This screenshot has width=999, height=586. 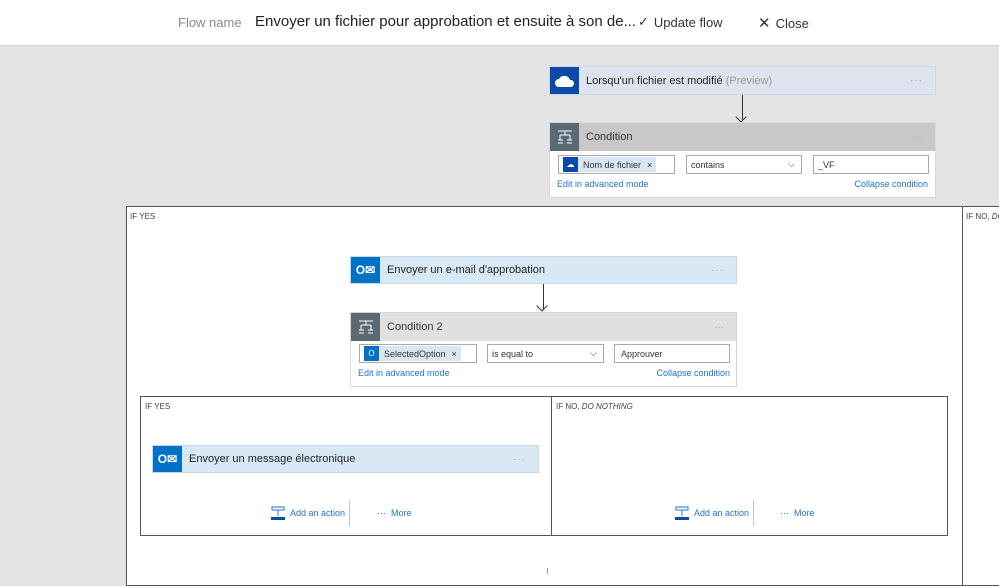 I want to click on close-icon: ✕, so click(x=764, y=23).